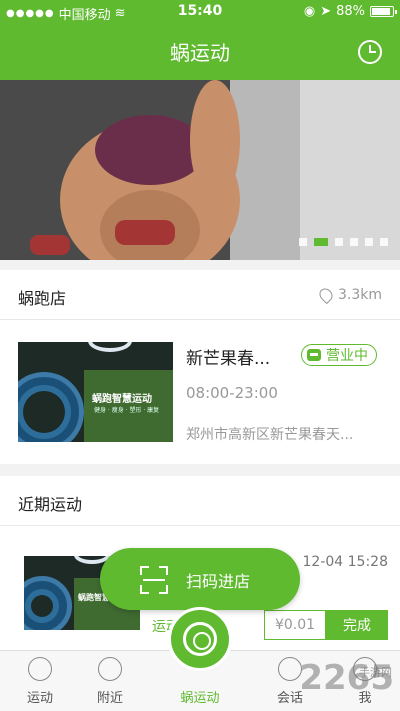 This screenshot has height=711, width=400. I want to click on tab-label: 运动, so click(39, 698).